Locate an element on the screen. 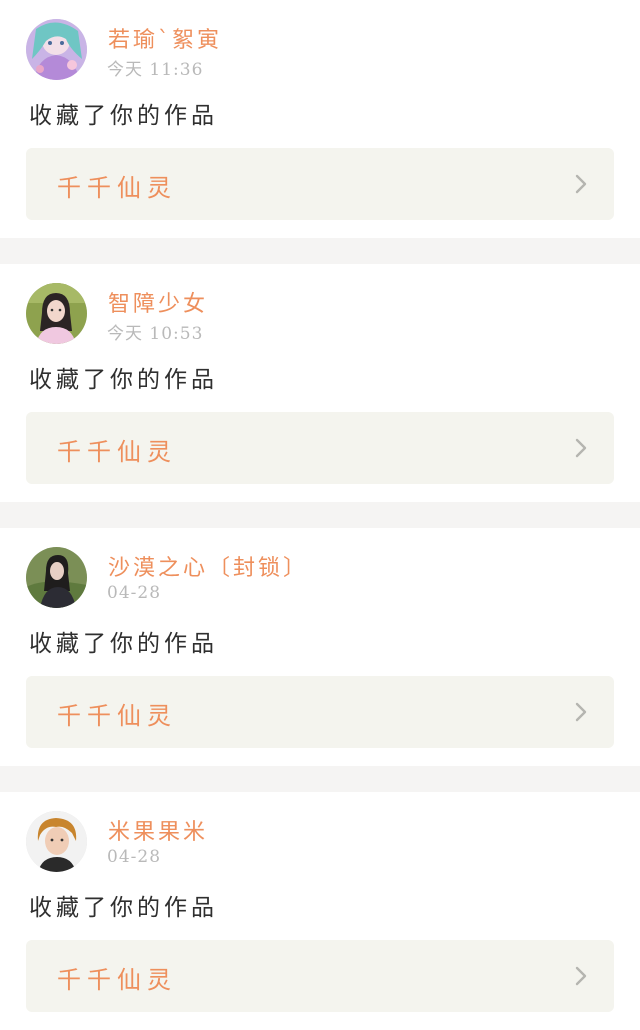  username: 若瑜`絮寅 is located at coordinates (165, 38).